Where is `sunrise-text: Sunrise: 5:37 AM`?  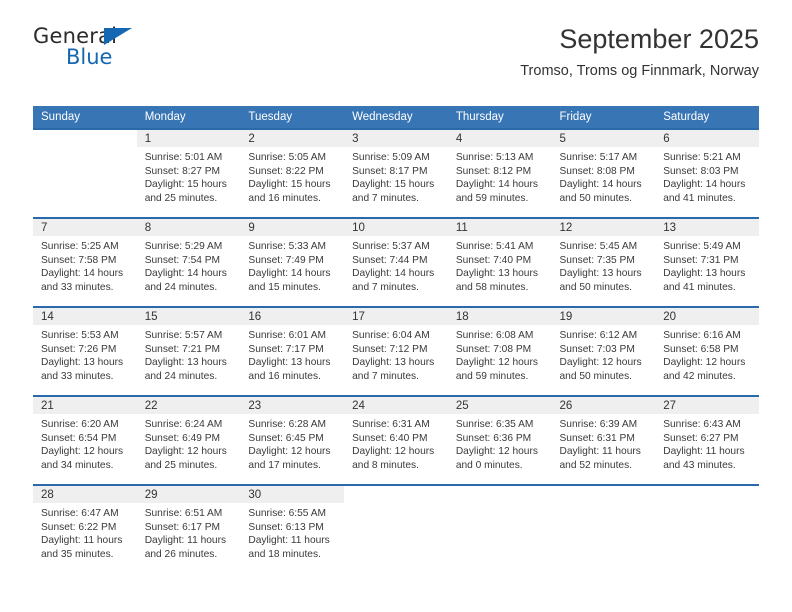
sunrise-text: Sunrise: 5:37 AM is located at coordinates (391, 246).